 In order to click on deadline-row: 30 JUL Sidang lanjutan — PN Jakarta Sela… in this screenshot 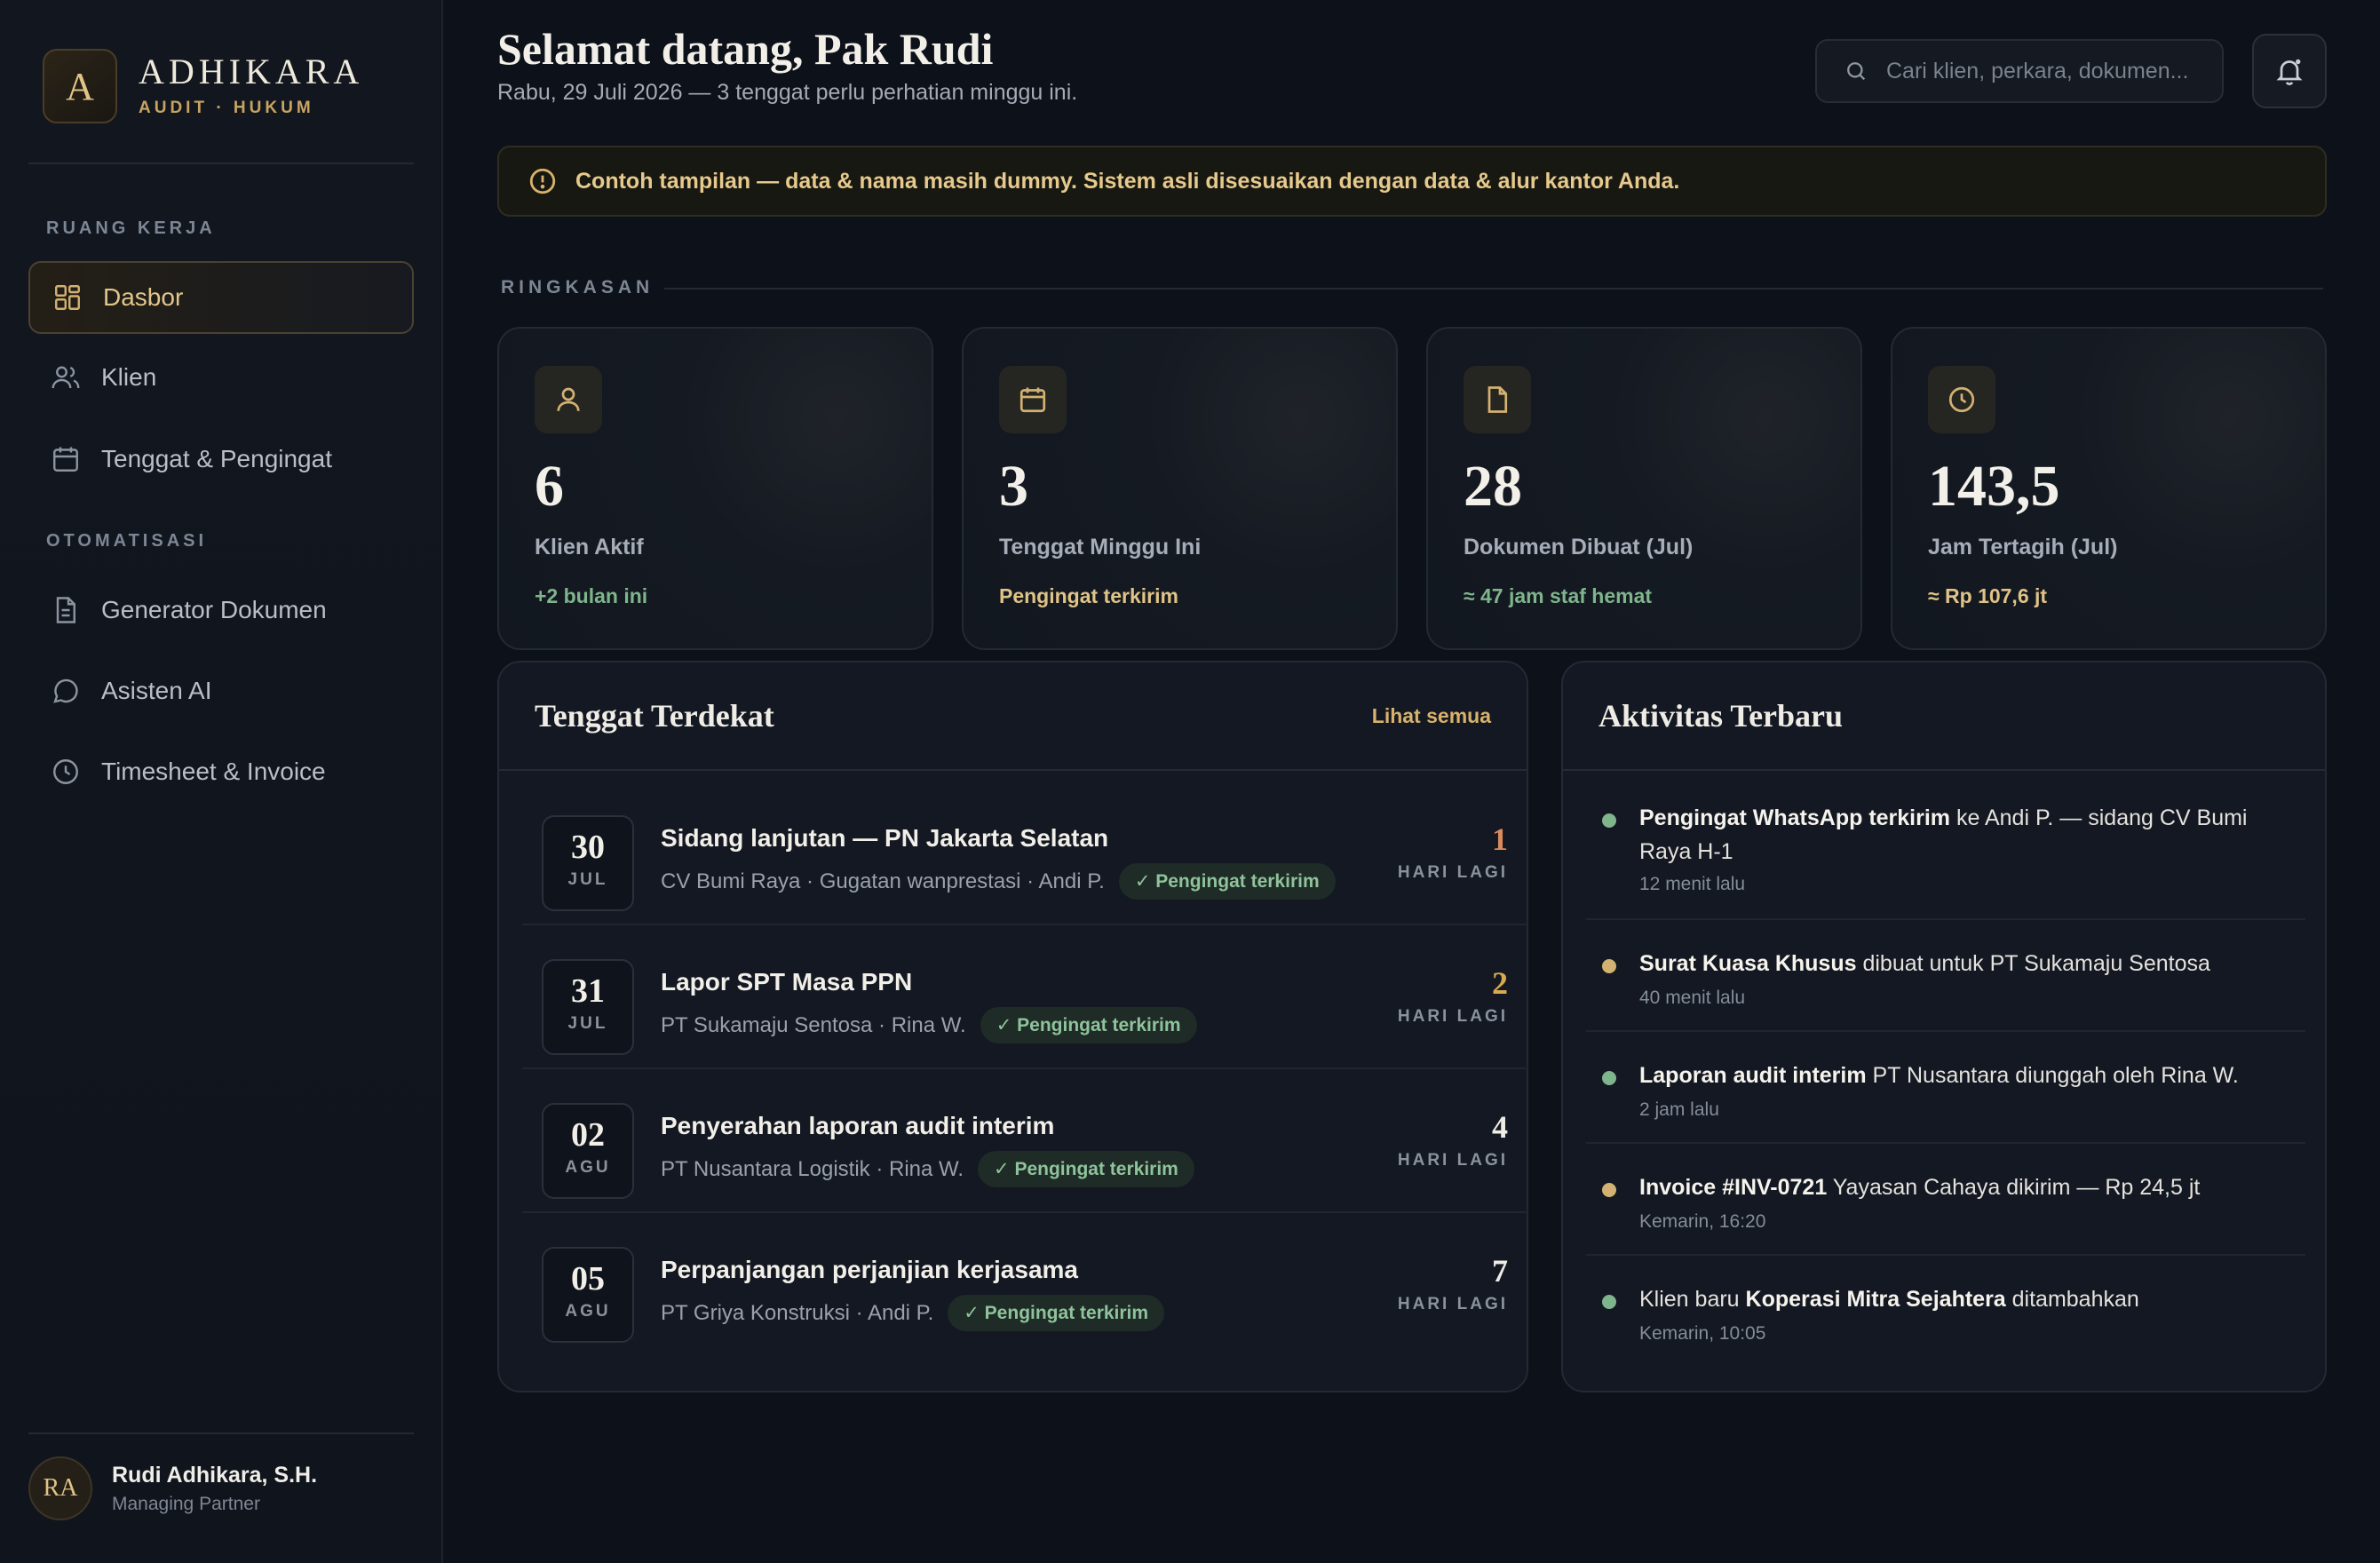, I will do `click(1024, 853)`.